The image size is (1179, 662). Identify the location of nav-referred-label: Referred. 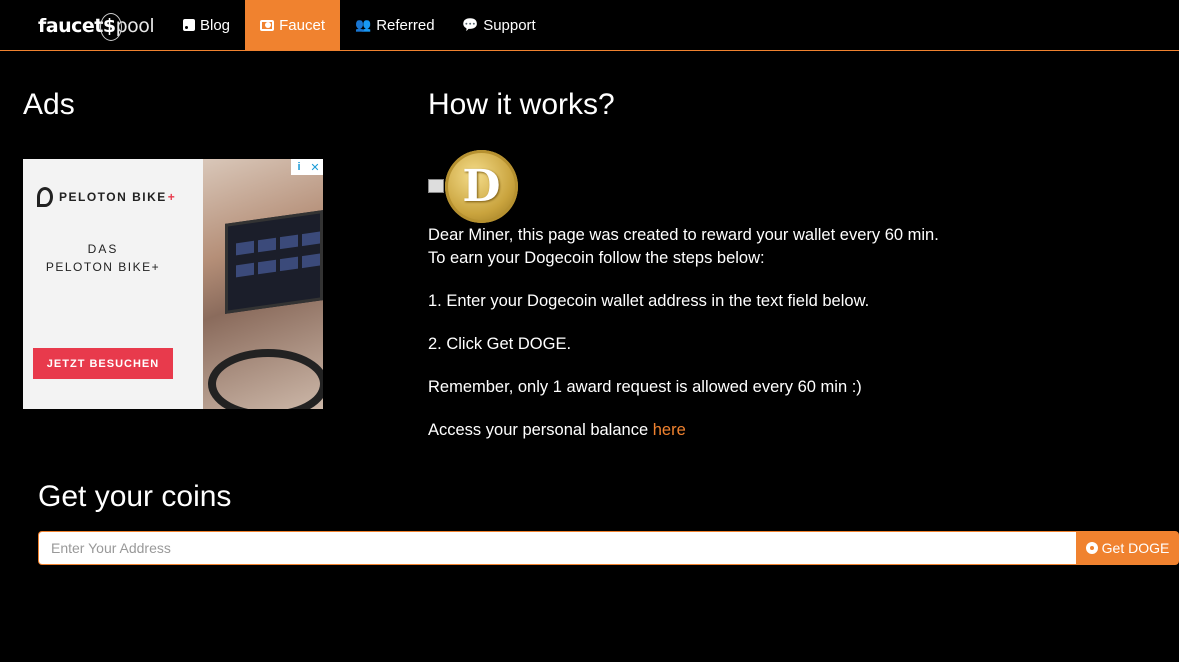
(405, 25).